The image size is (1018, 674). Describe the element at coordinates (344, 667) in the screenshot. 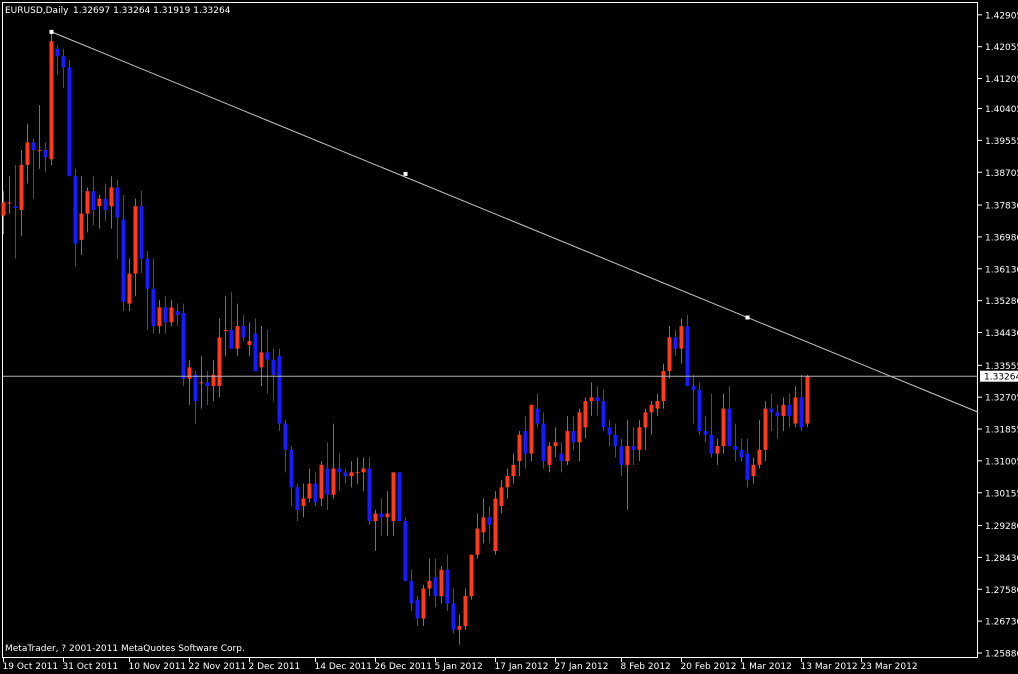

I see `time-tick-label: 14 Dec 2011` at that location.